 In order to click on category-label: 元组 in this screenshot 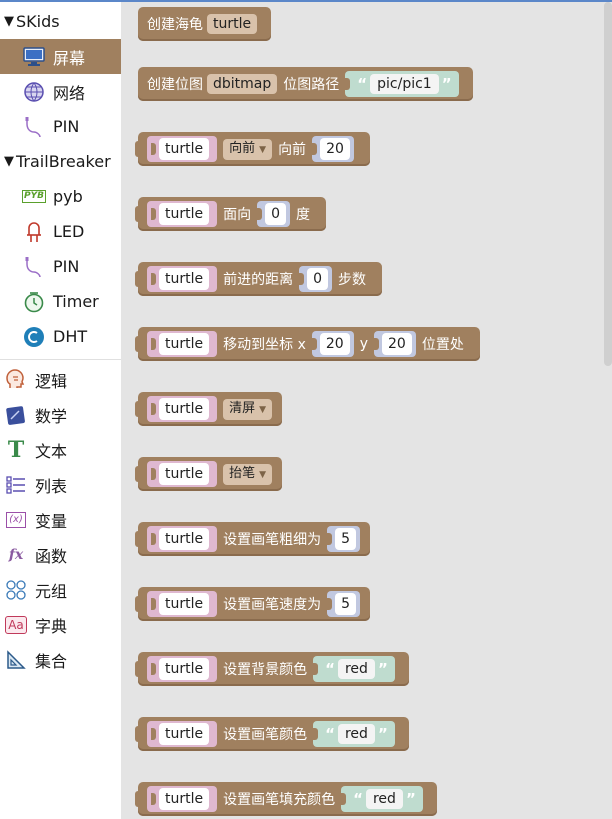, I will do `click(51, 591)`.